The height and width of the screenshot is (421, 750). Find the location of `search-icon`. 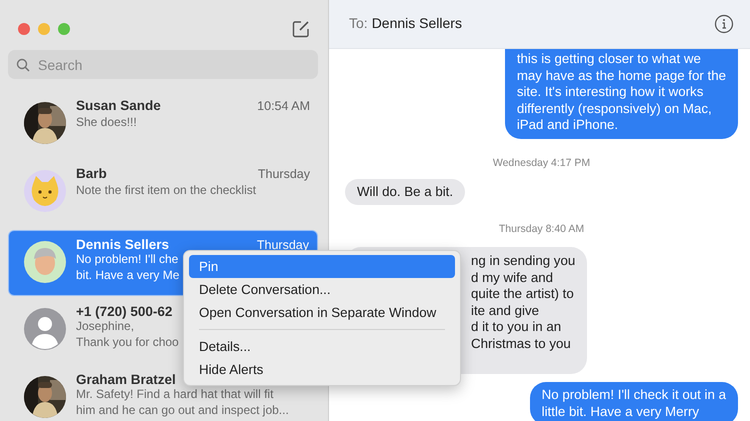

search-icon is located at coordinates (23, 65).